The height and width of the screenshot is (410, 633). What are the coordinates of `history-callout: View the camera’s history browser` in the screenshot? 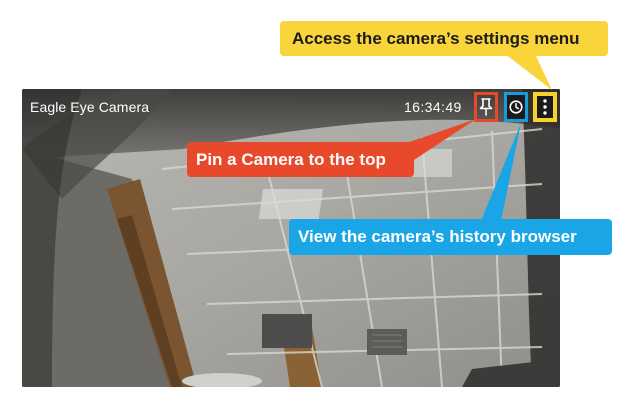 It's located at (450, 237).